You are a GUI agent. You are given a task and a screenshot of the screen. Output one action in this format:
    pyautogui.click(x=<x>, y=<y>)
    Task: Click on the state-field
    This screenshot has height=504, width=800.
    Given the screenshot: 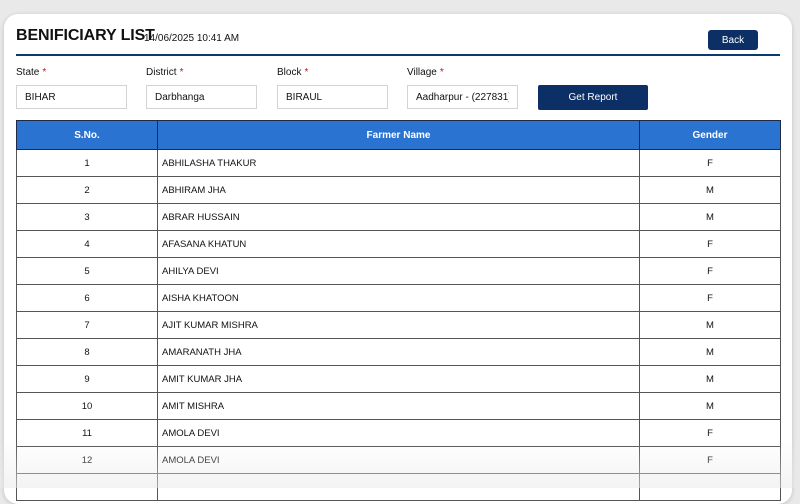 What is the action you would take?
    pyautogui.click(x=71, y=97)
    